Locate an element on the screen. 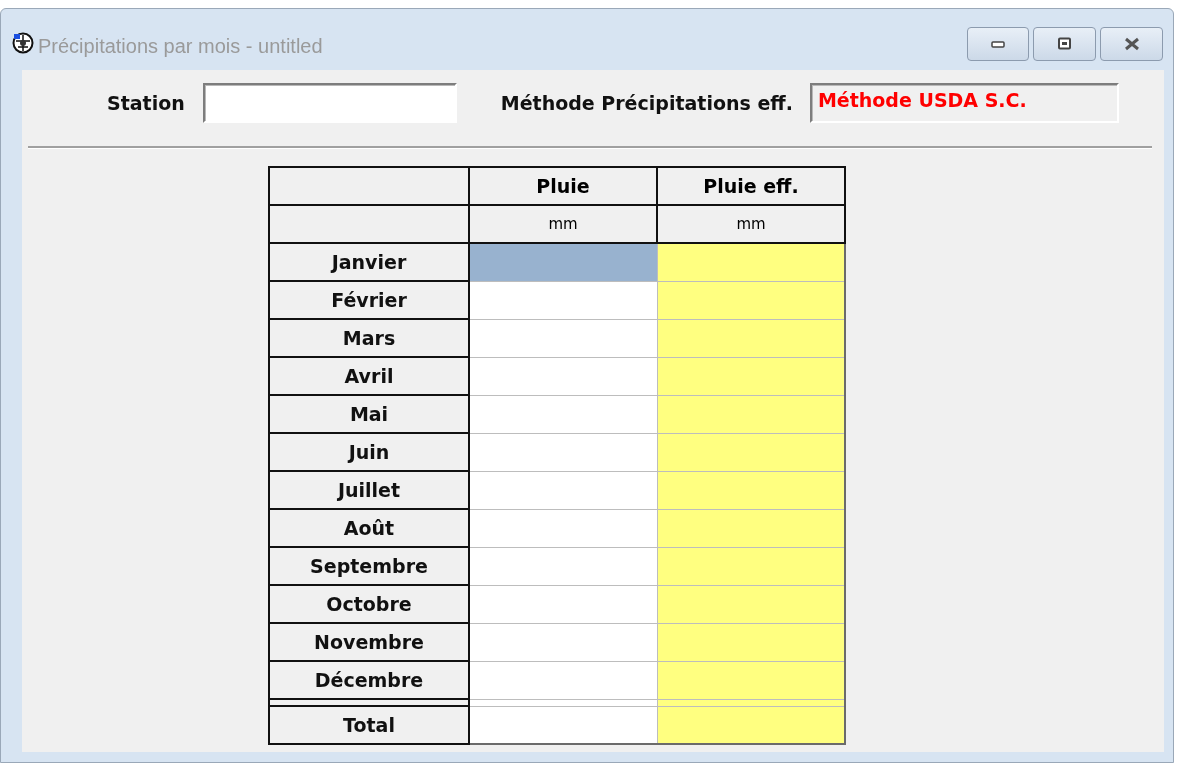 This screenshot has height=771, width=1180. row-header: Décembre is located at coordinates (369, 680).